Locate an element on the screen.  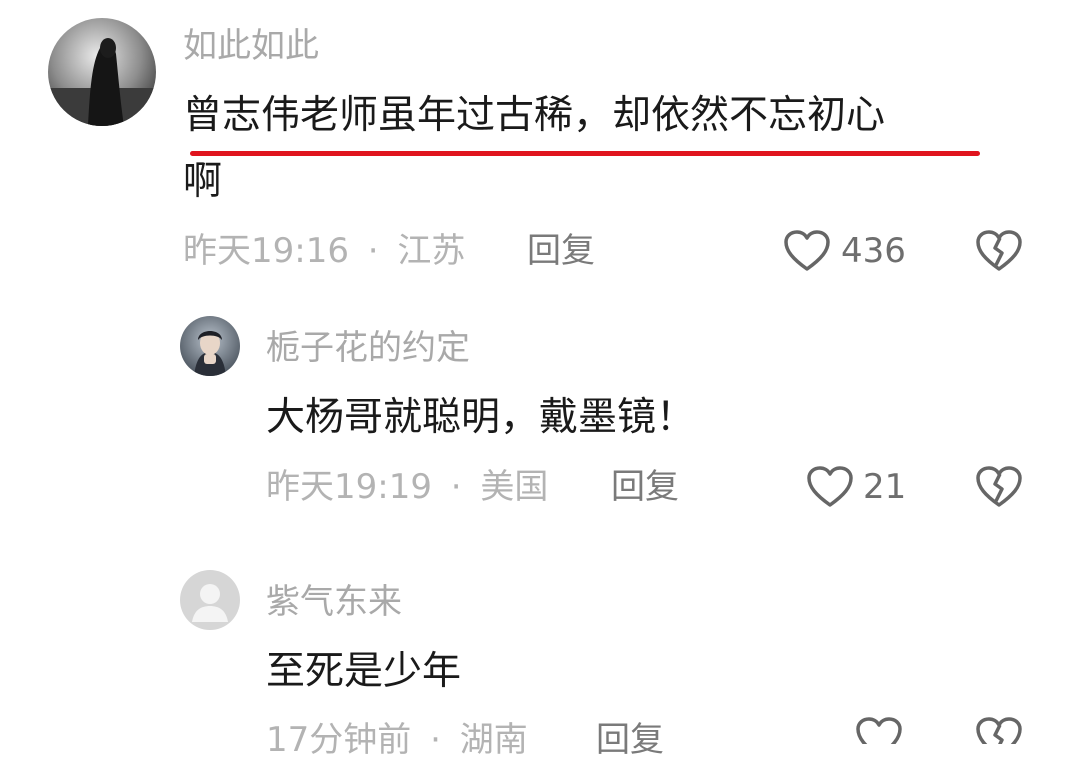
reply-text: 大杨哥就聪明，戴墨镜！ is located at coordinates (481, 417).